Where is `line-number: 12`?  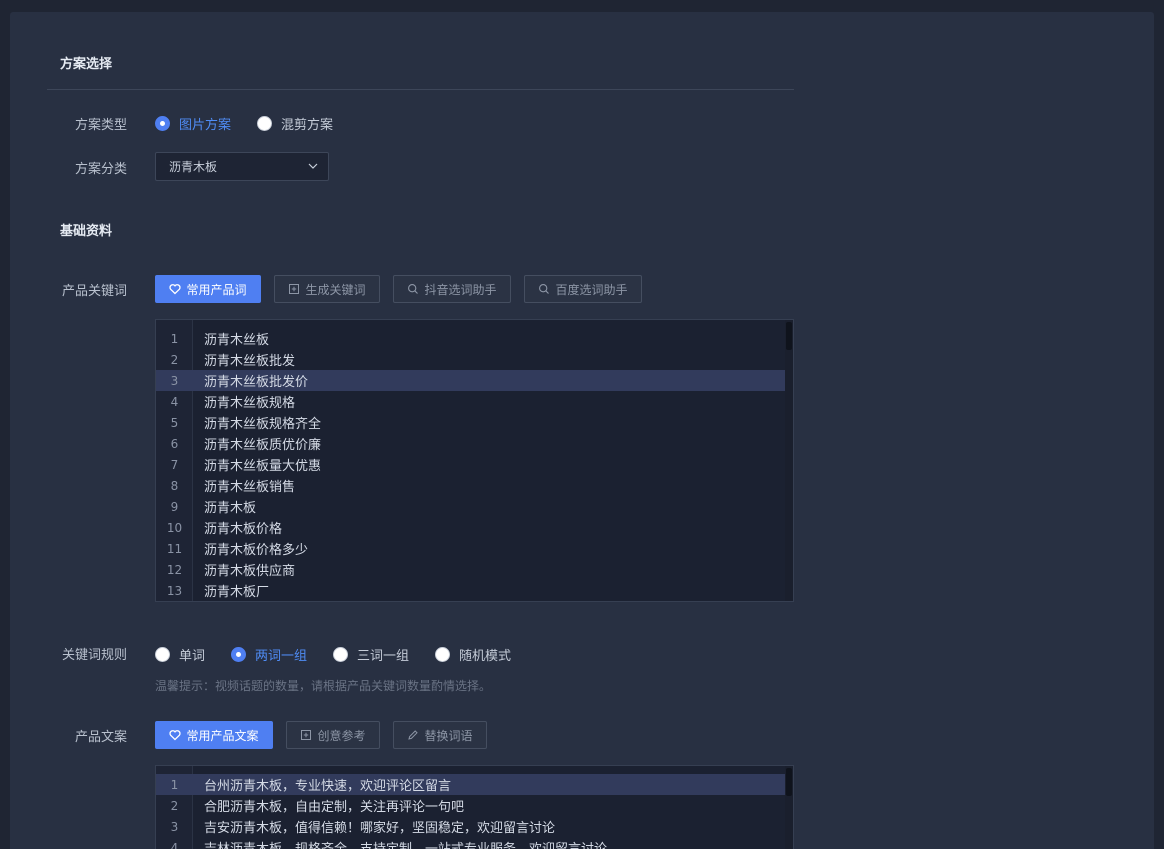 line-number: 12 is located at coordinates (174, 569).